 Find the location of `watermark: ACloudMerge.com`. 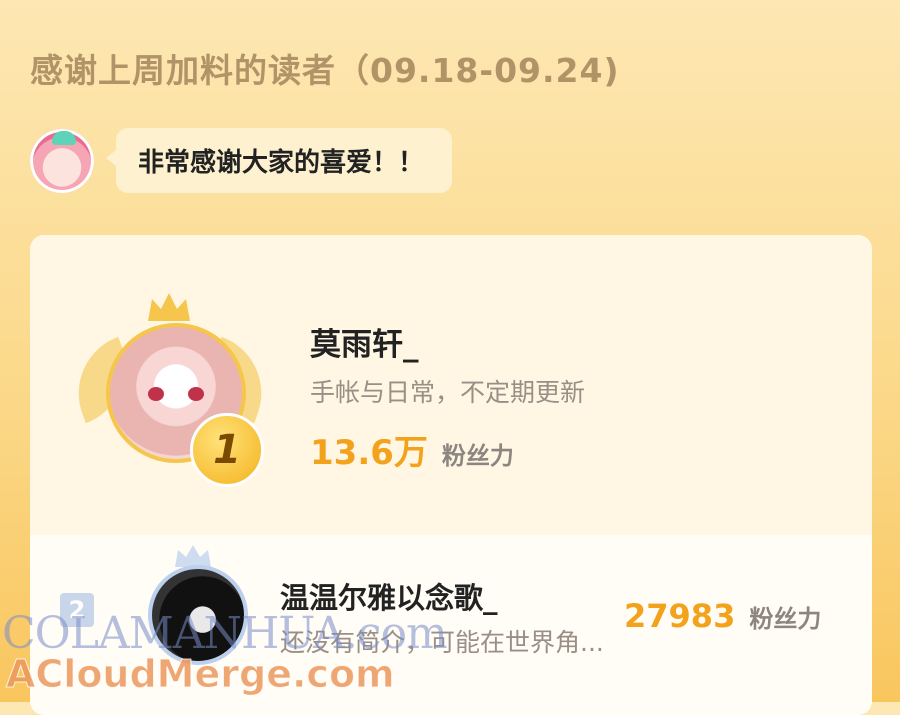

watermark: ACloudMerge.com is located at coordinates (201, 674).